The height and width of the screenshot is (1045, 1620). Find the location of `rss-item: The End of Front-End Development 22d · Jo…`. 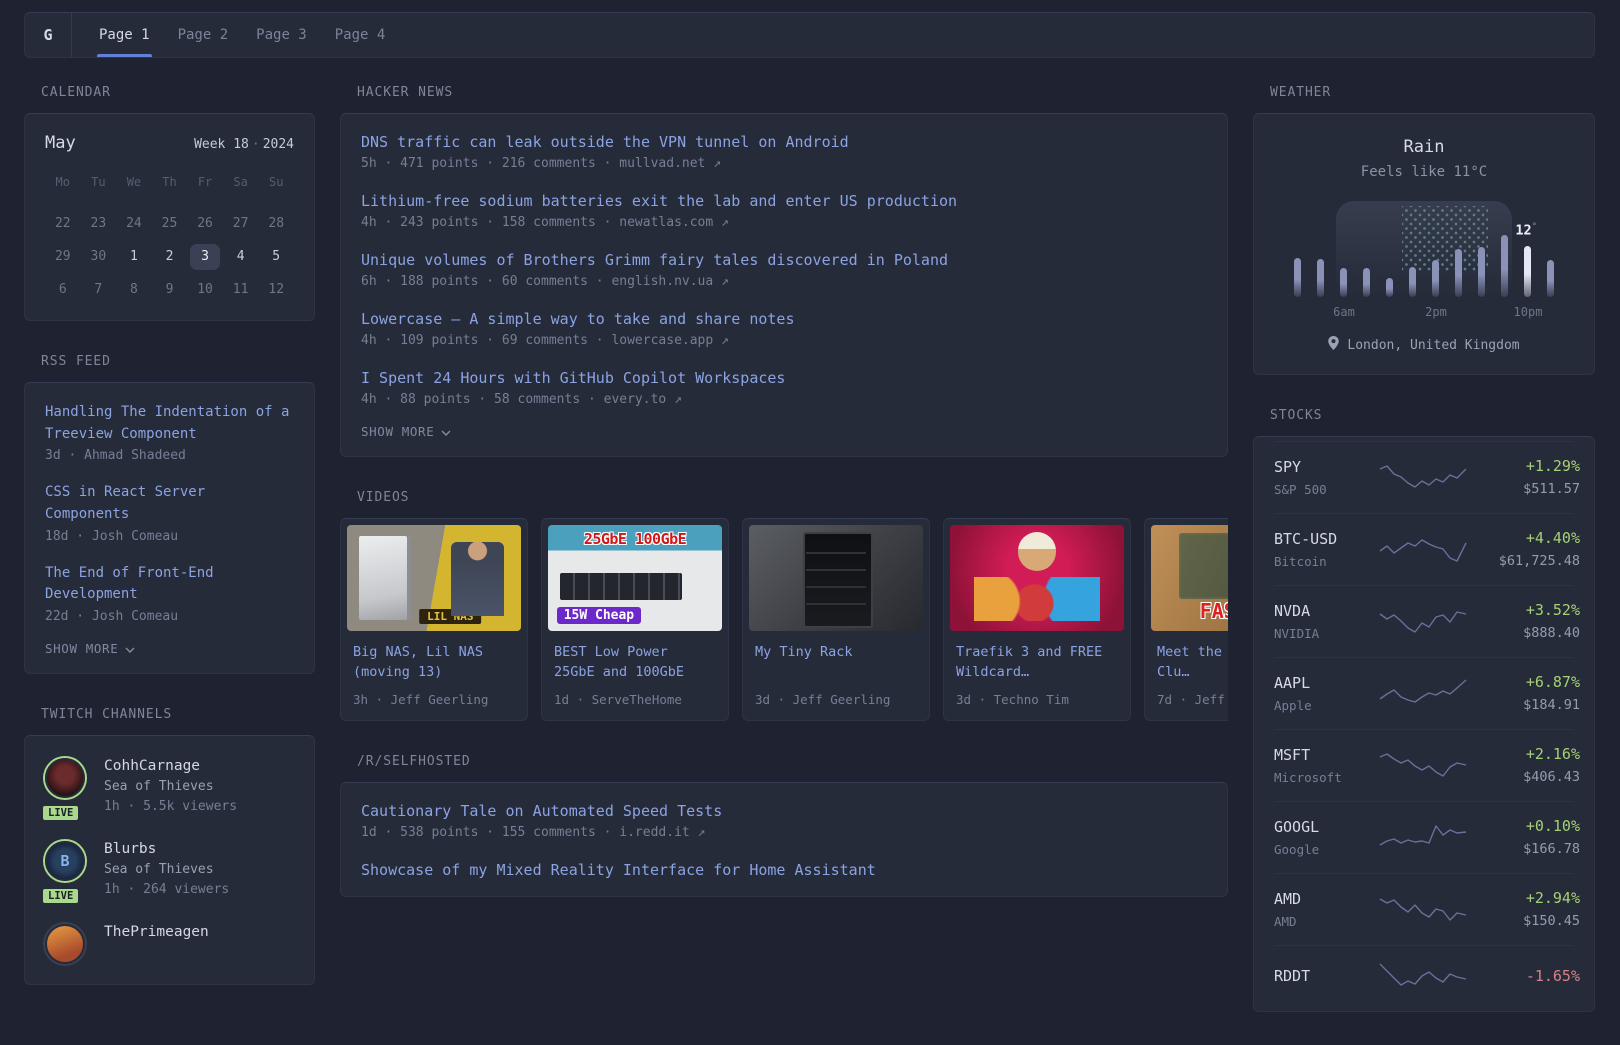

rss-item: The End of Front-End Development 22d · Jo… is located at coordinates (169, 593).